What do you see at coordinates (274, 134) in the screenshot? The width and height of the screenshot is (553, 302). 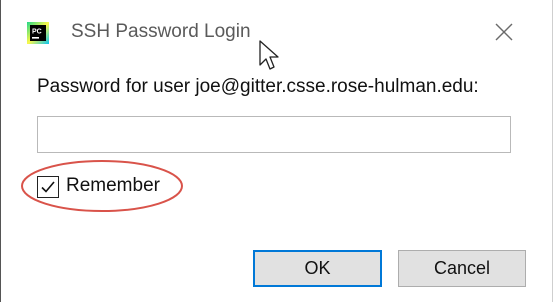 I see `password-input` at bounding box center [274, 134].